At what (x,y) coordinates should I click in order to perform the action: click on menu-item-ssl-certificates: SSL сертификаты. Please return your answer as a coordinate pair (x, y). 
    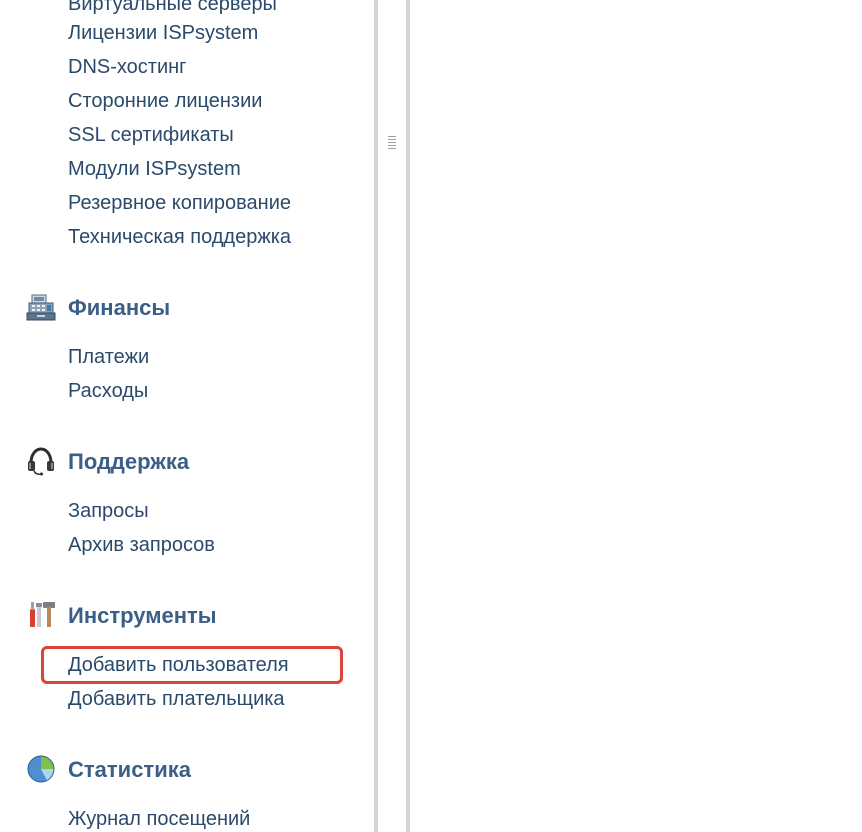
    Looking at the image, I should click on (151, 135).